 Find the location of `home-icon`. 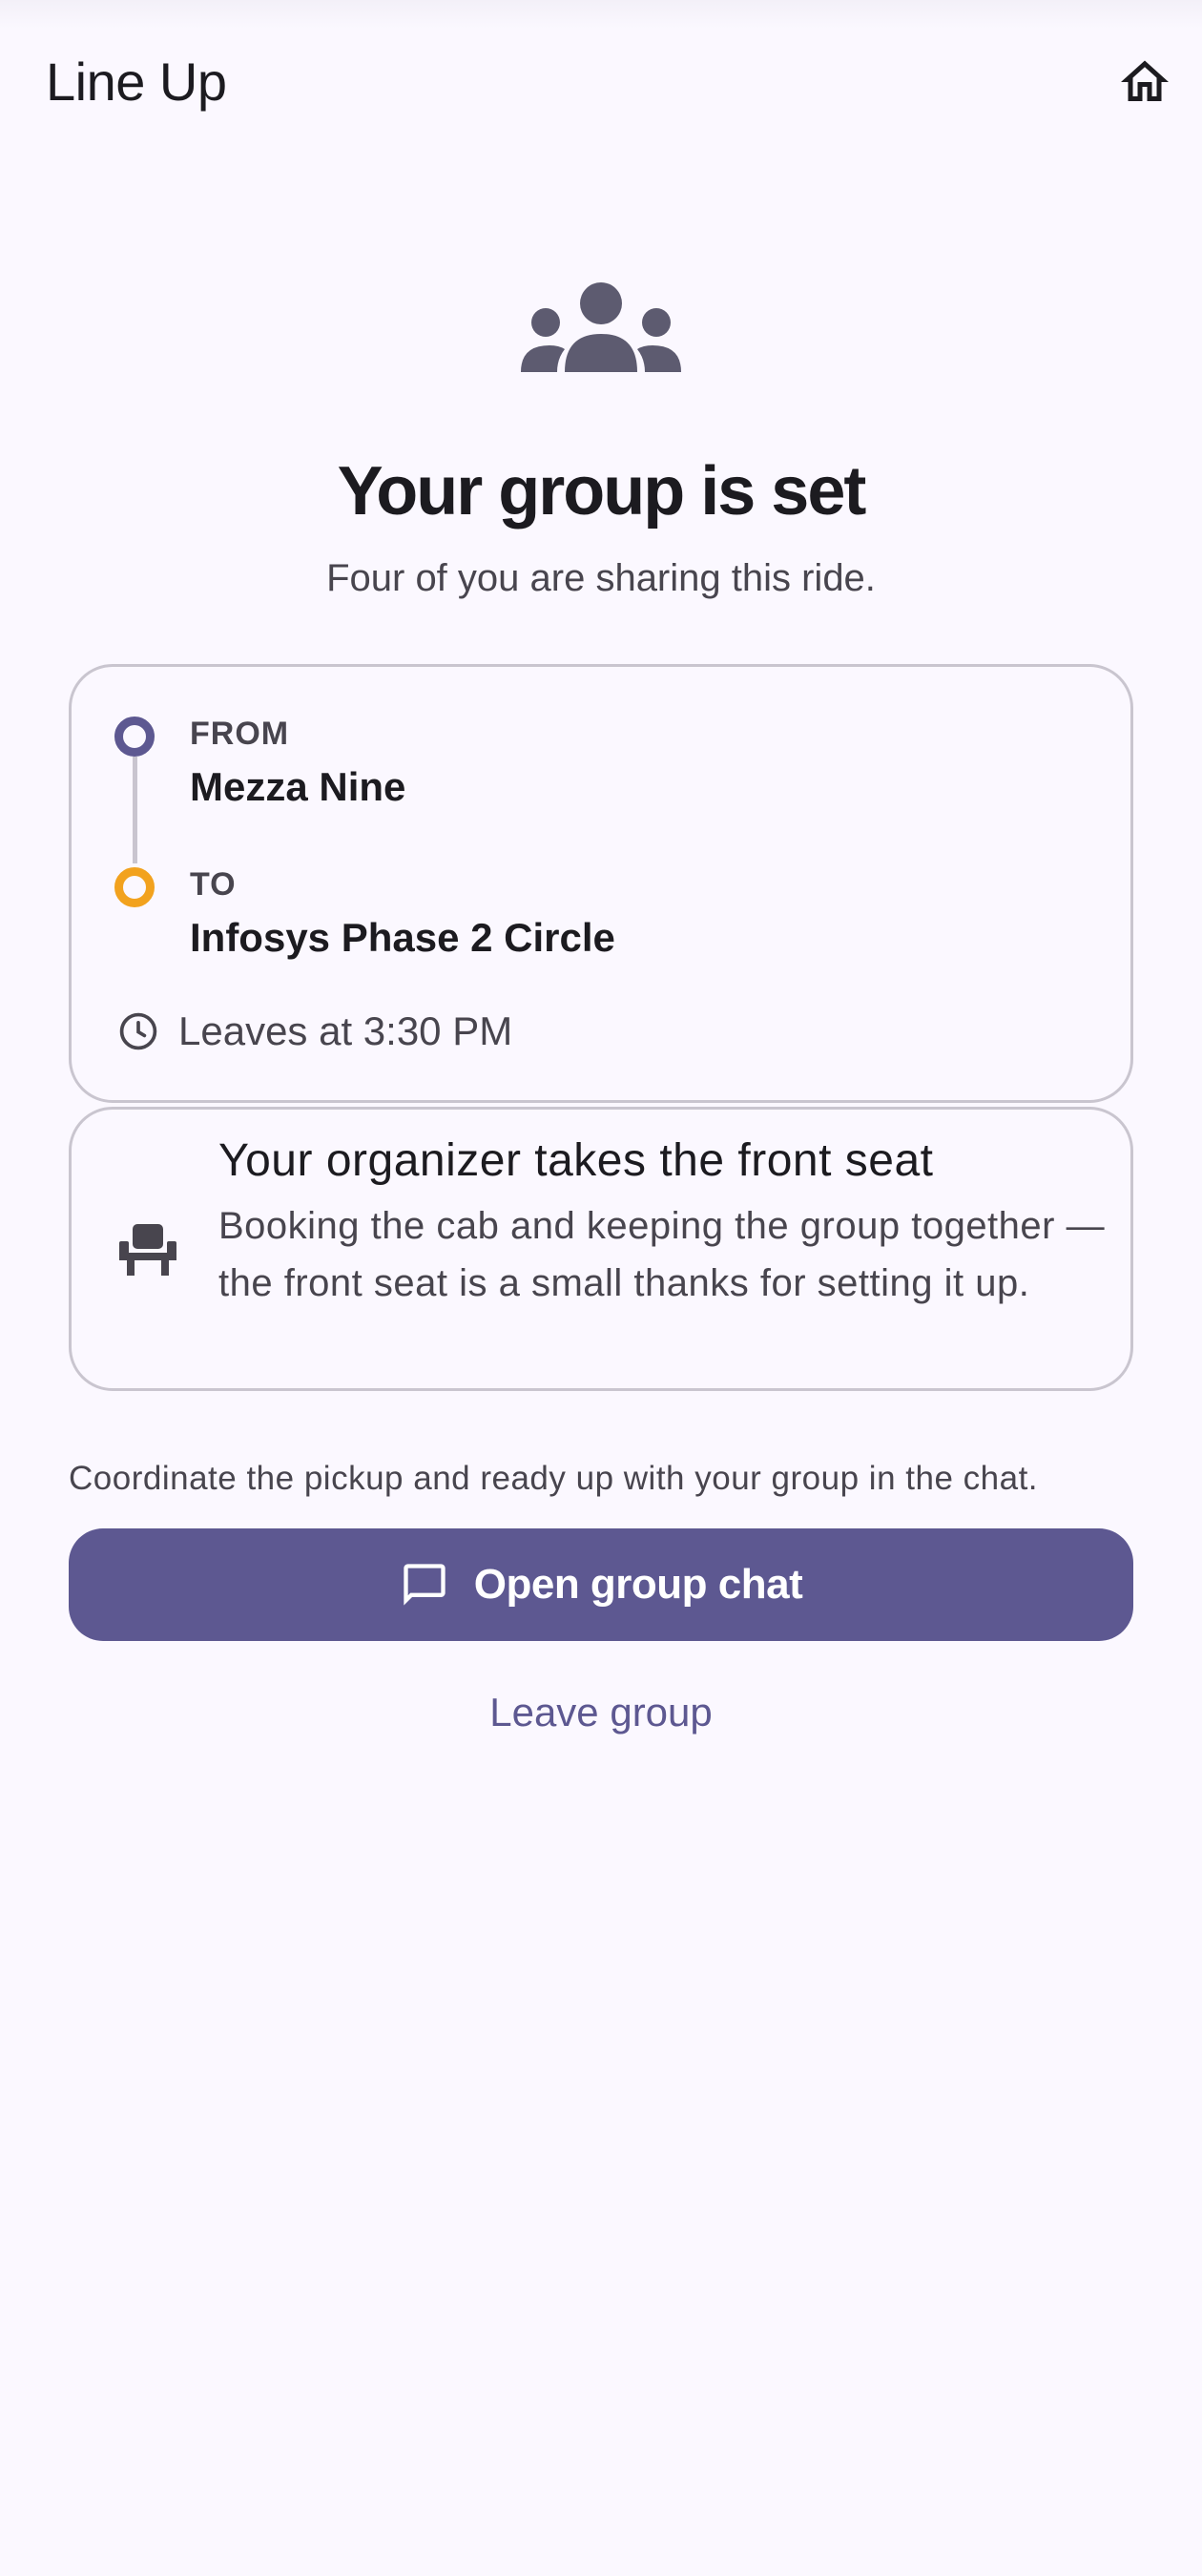

home-icon is located at coordinates (1145, 80).